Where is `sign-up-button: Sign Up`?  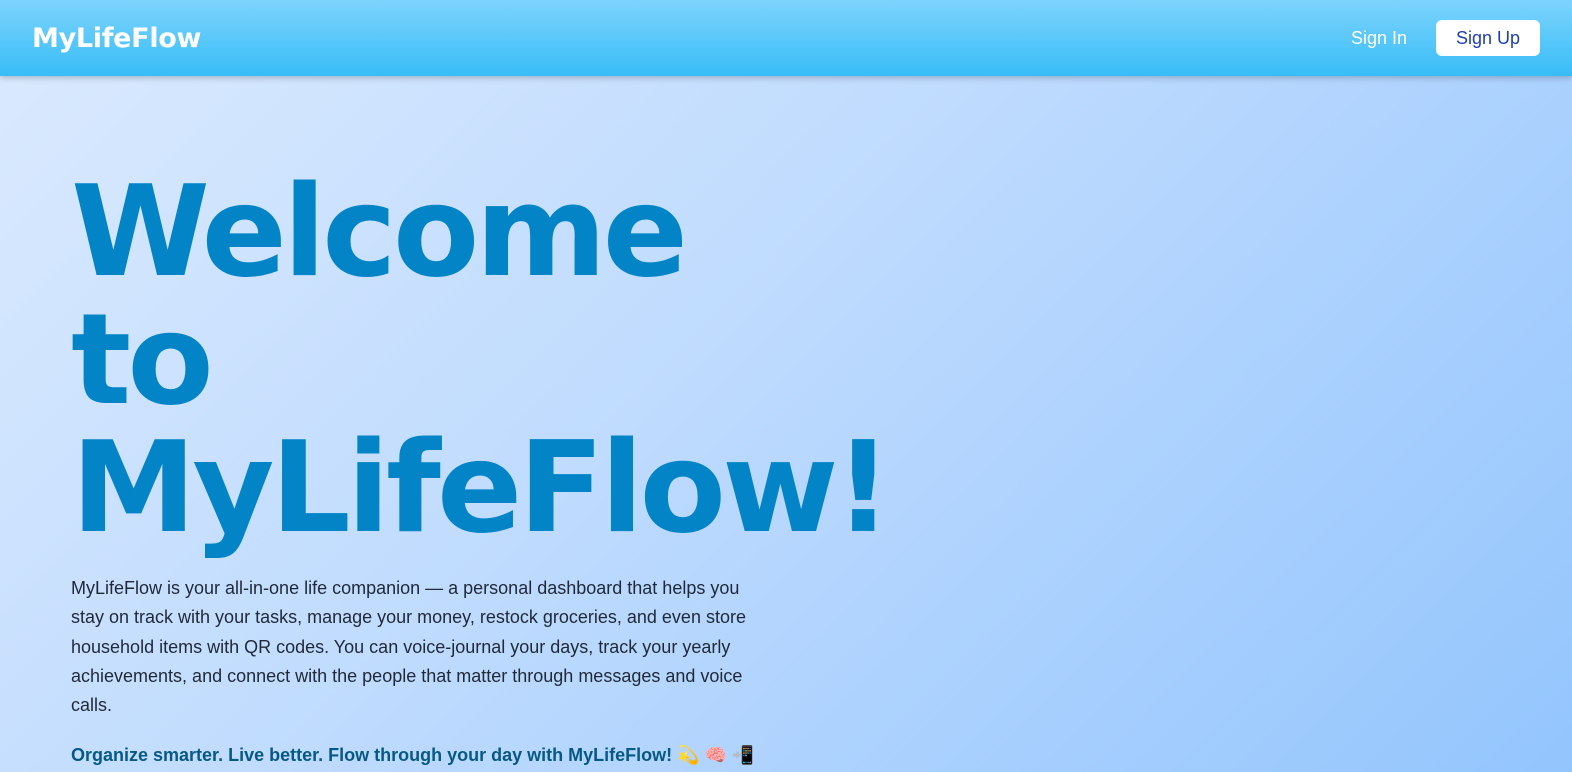
sign-up-button: Sign Up is located at coordinates (1488, 38).